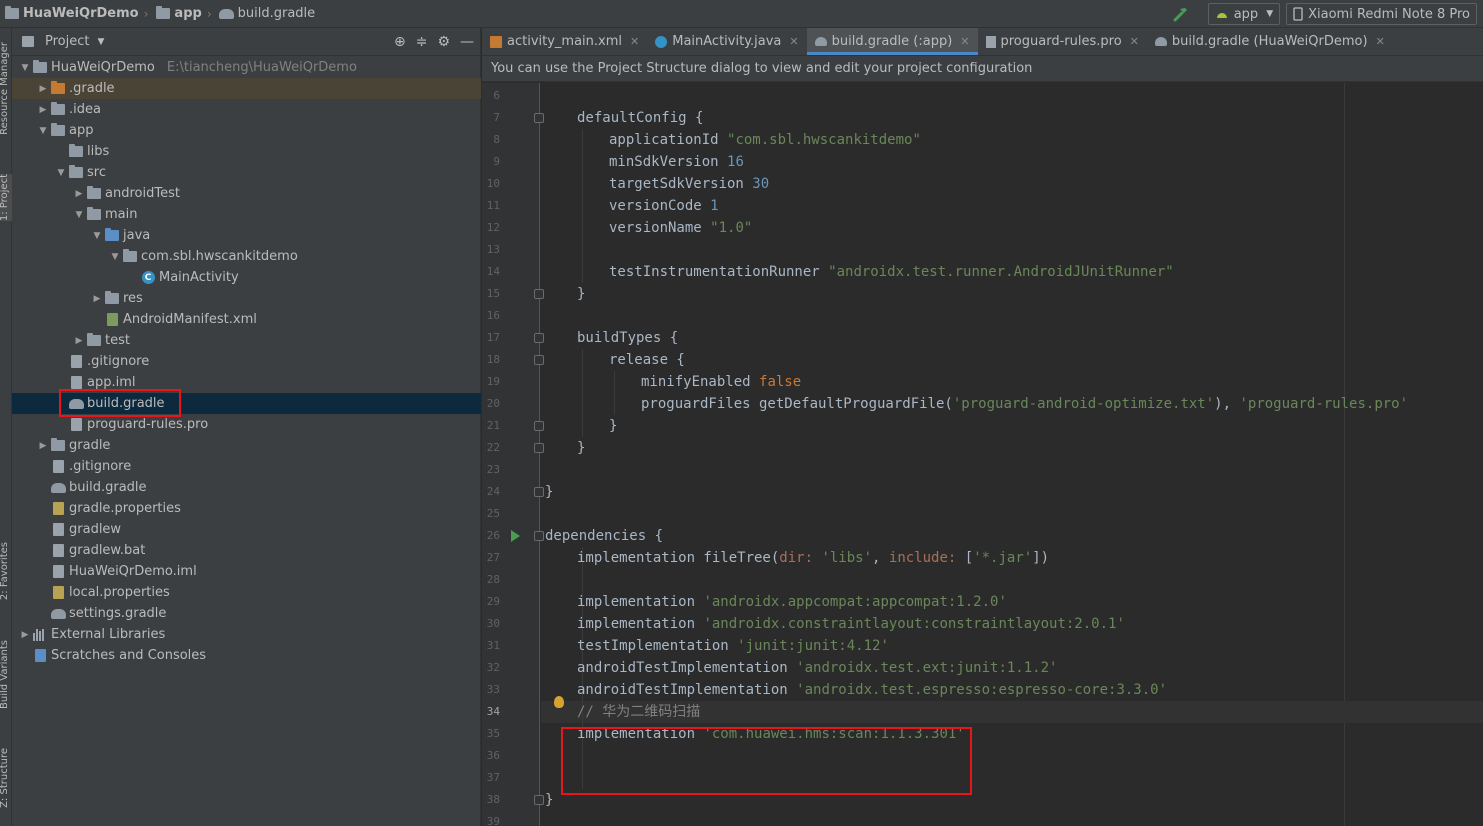 The height and width of the screenshot is (826, 1483). Describe the element at coordinates (246, 445) in the screenshot. I see `tree-item: ▶ gradle` at that location.